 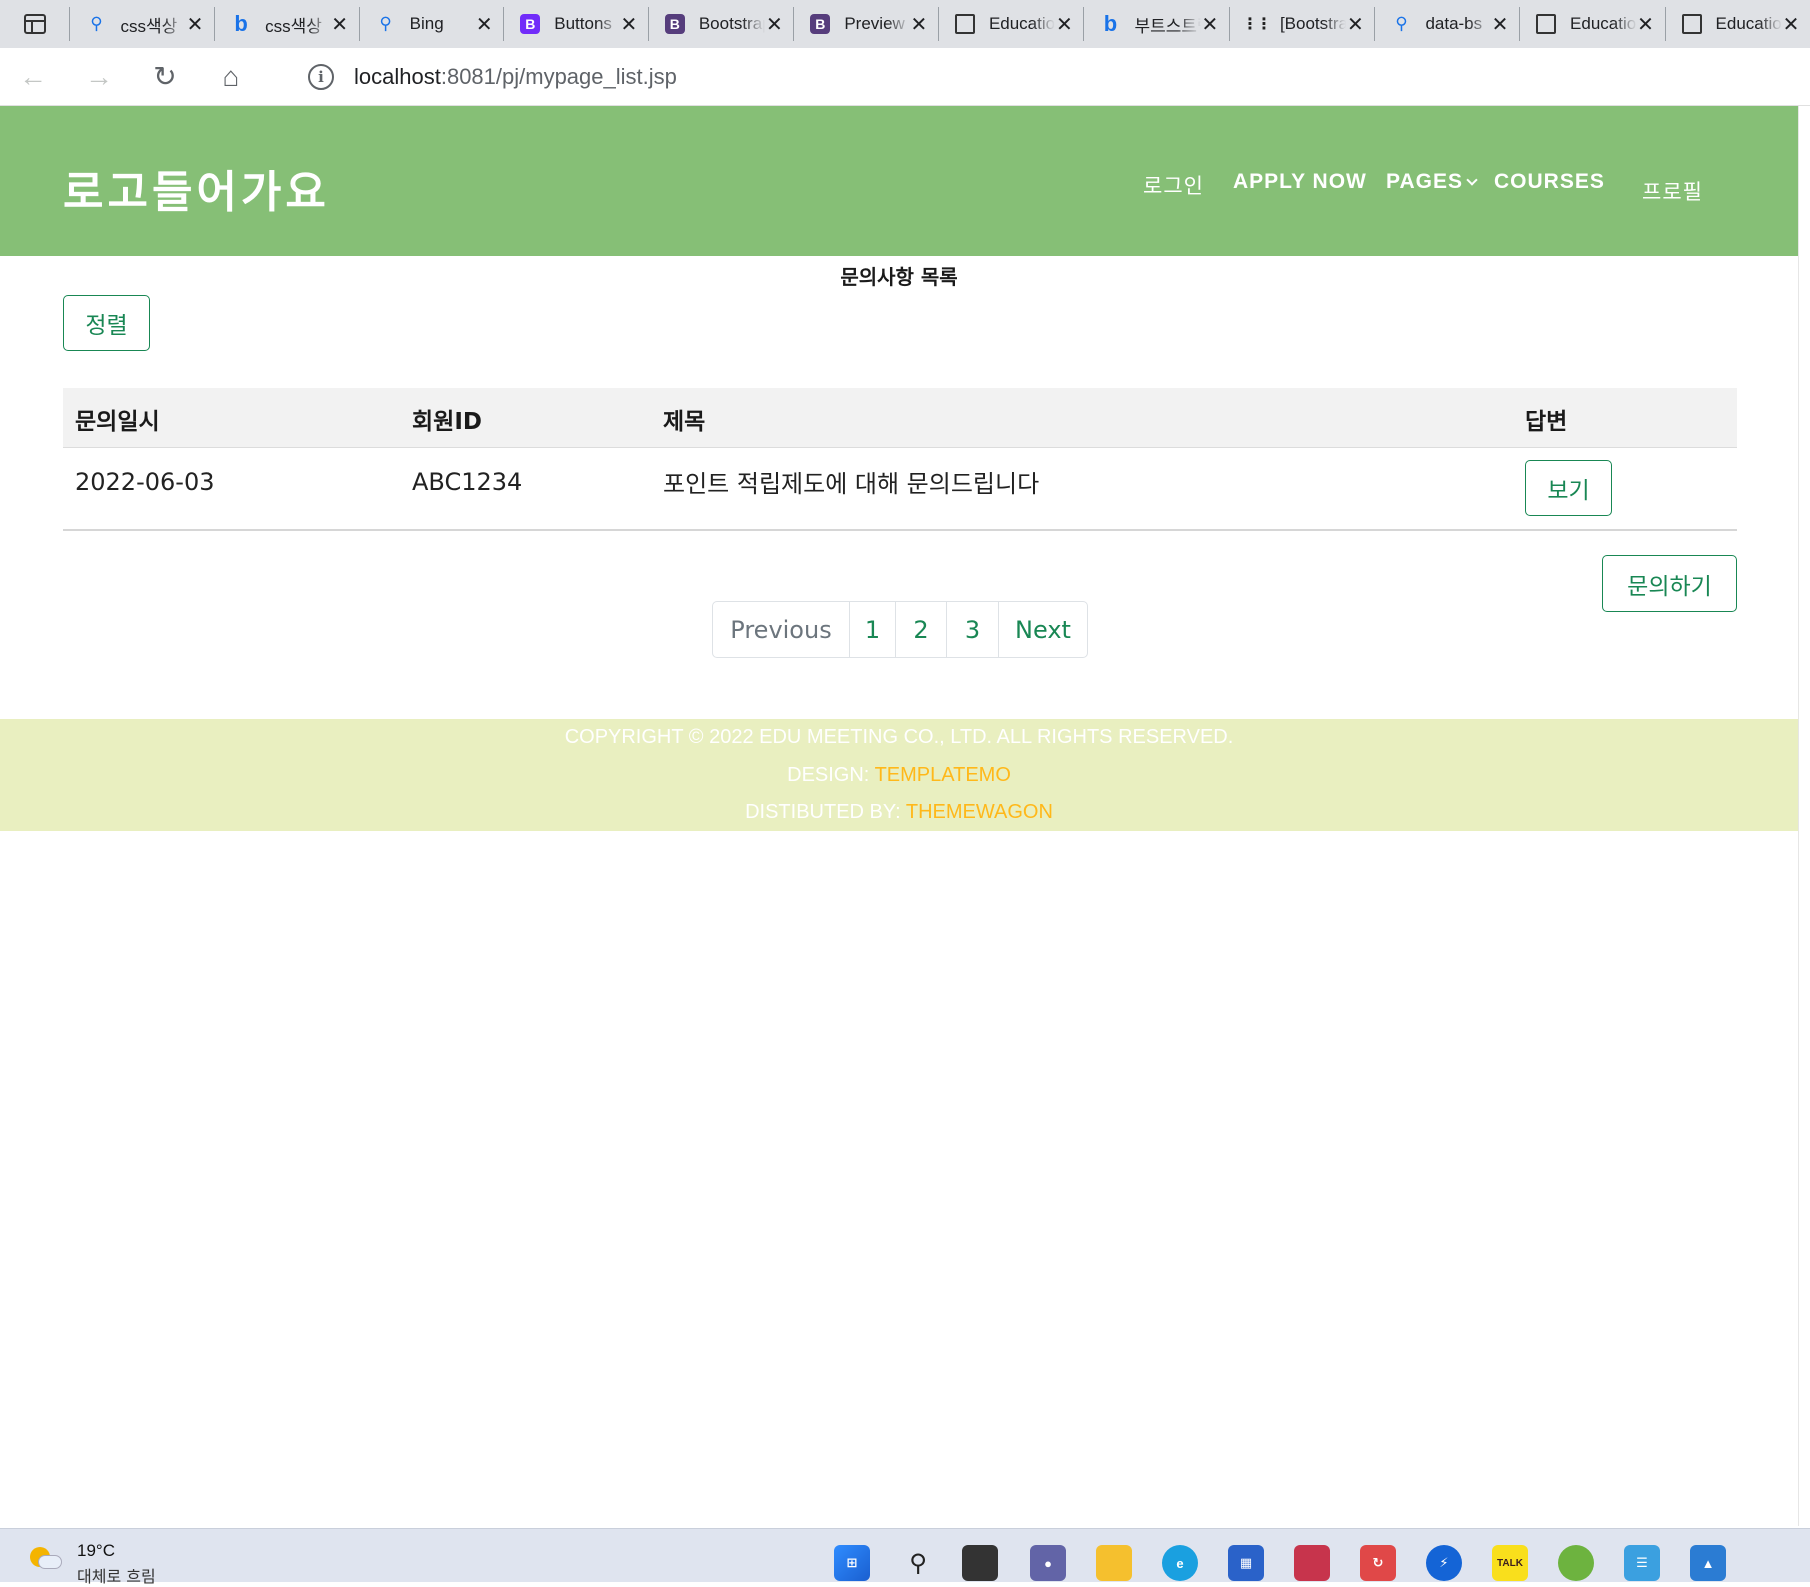 I want to click on back-arrow-icon: ←, so click(x=33, y=77).